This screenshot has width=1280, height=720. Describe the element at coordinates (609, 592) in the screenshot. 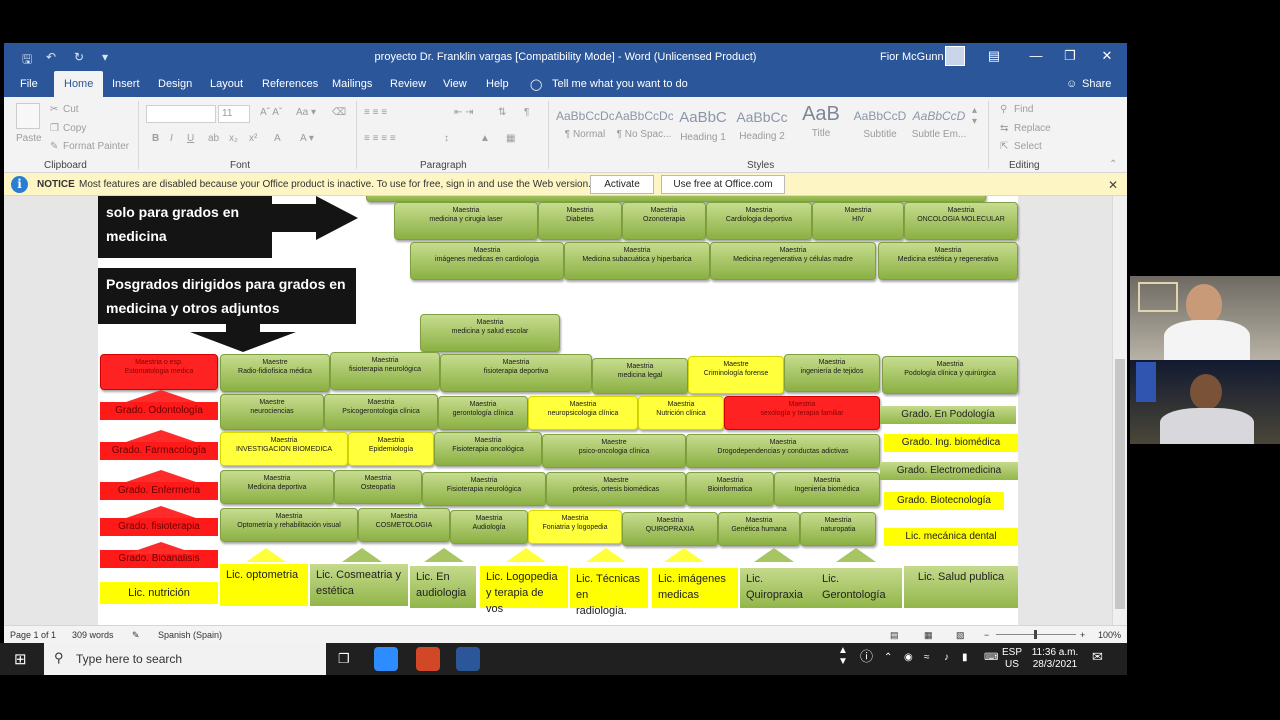

I see `lic-box: Lic. Técnicas en radiologia.` at that location.